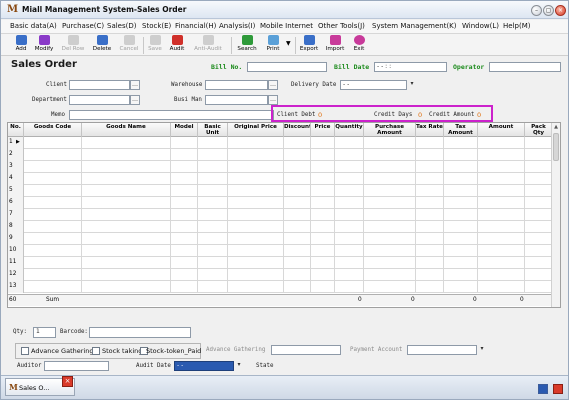 This screenshot has width=569, height=400. I want to click on busi-man-input, so click(236, 100).